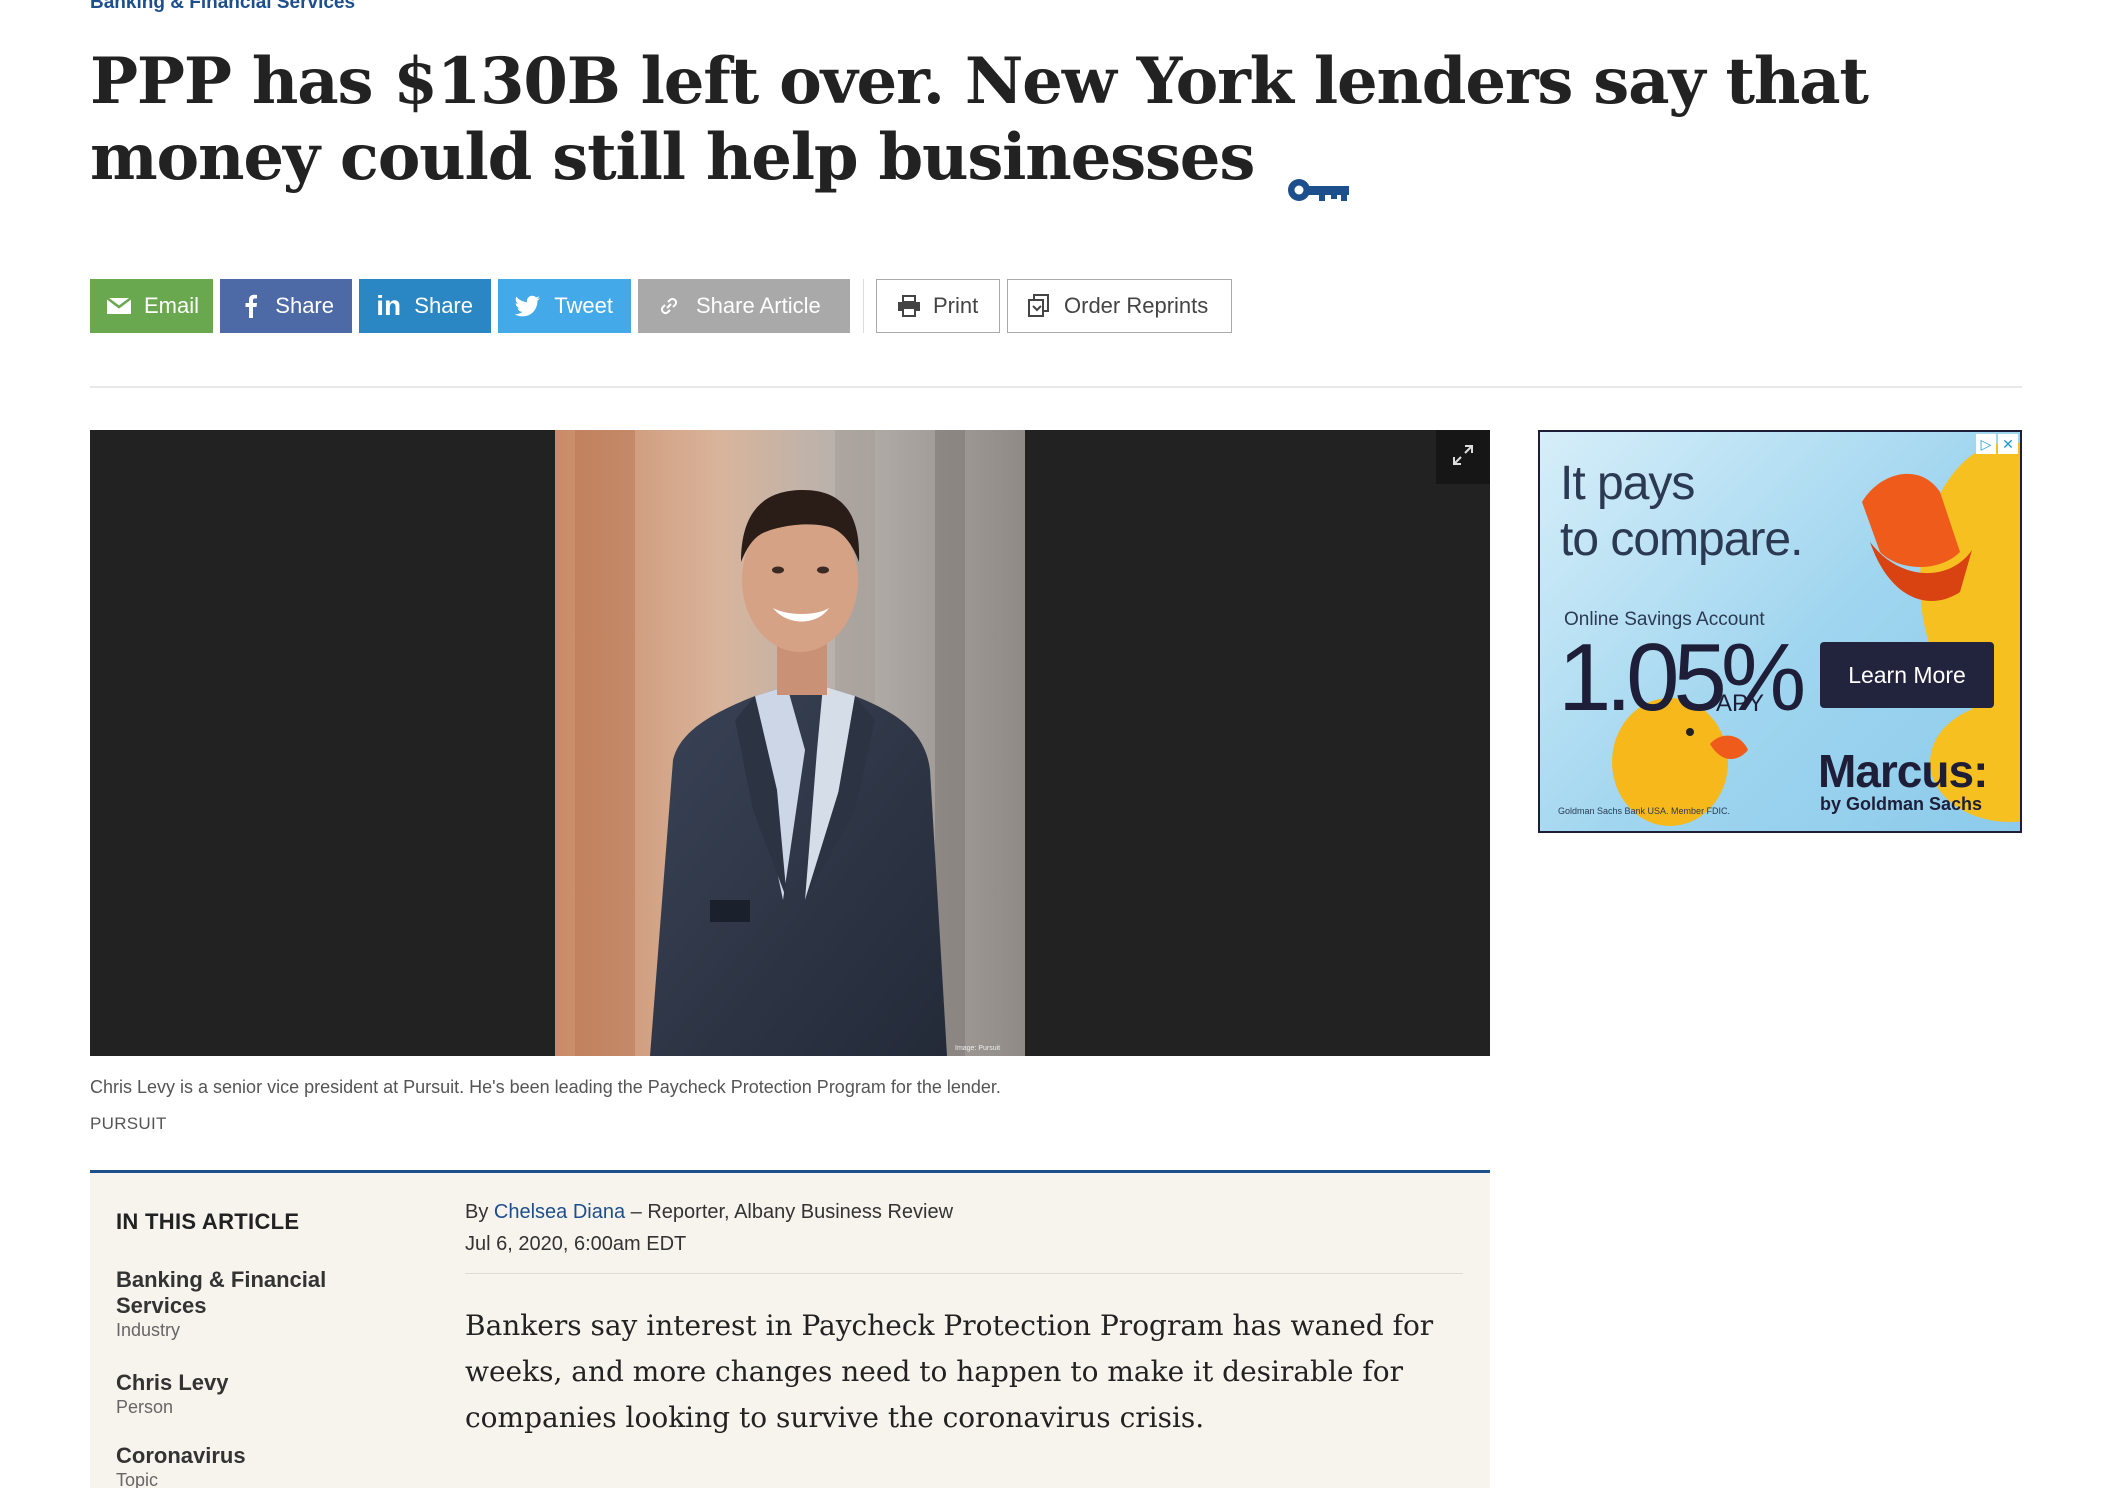 This screenshot has width=2112, height=1488. I want to click on portrait-photo: Image: Pursuit, so click(790, 743).